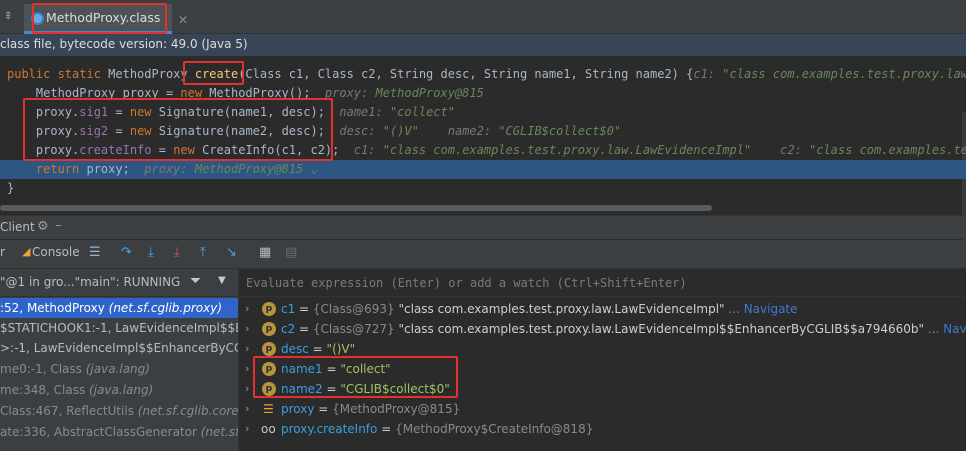 The width and height of the screenshot is (966, 451). What do you see at coordinates (602, 389) in the screenshot?
I see `variable-row: › p name2 = "CGLIB$collect$0"` at bounding box center [602, 389].